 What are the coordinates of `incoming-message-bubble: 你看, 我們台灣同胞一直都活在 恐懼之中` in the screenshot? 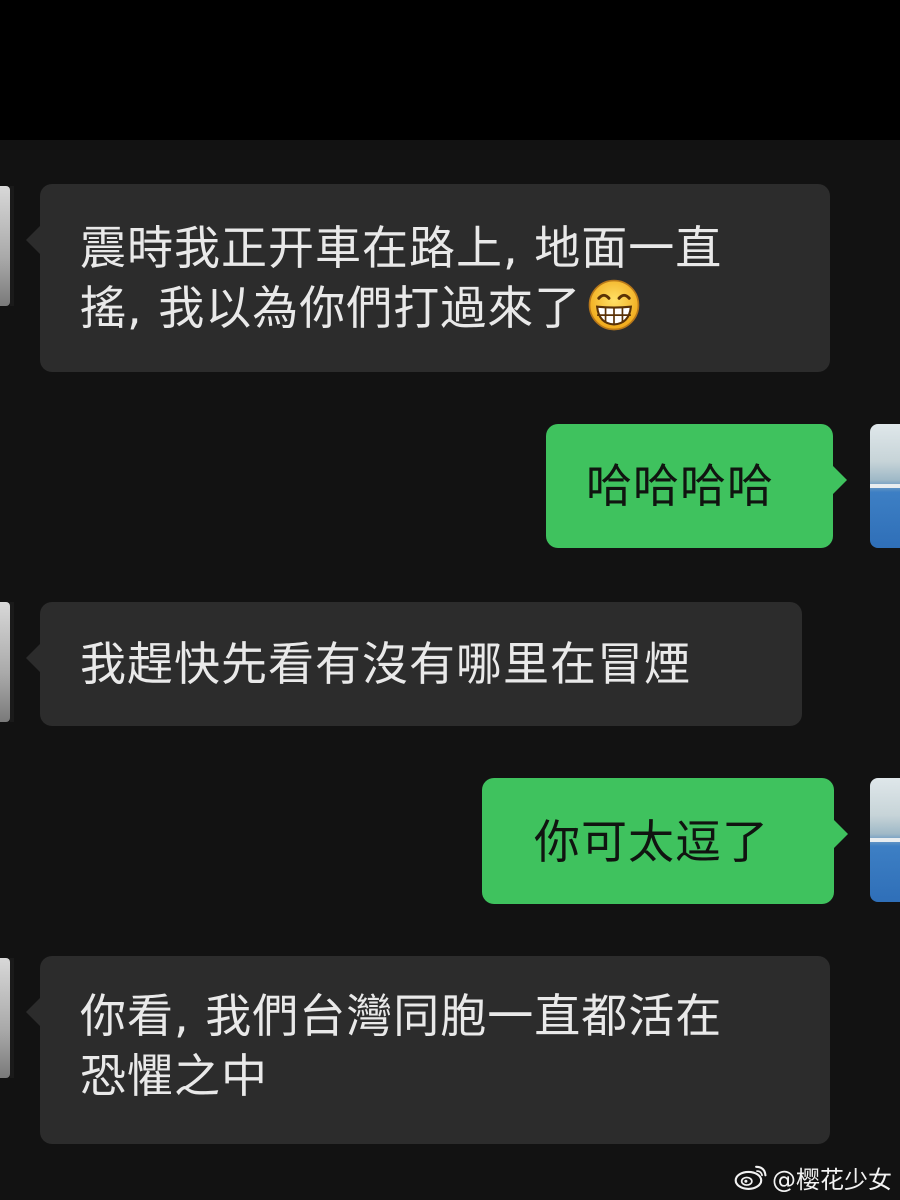 It's located at (428, 1050).